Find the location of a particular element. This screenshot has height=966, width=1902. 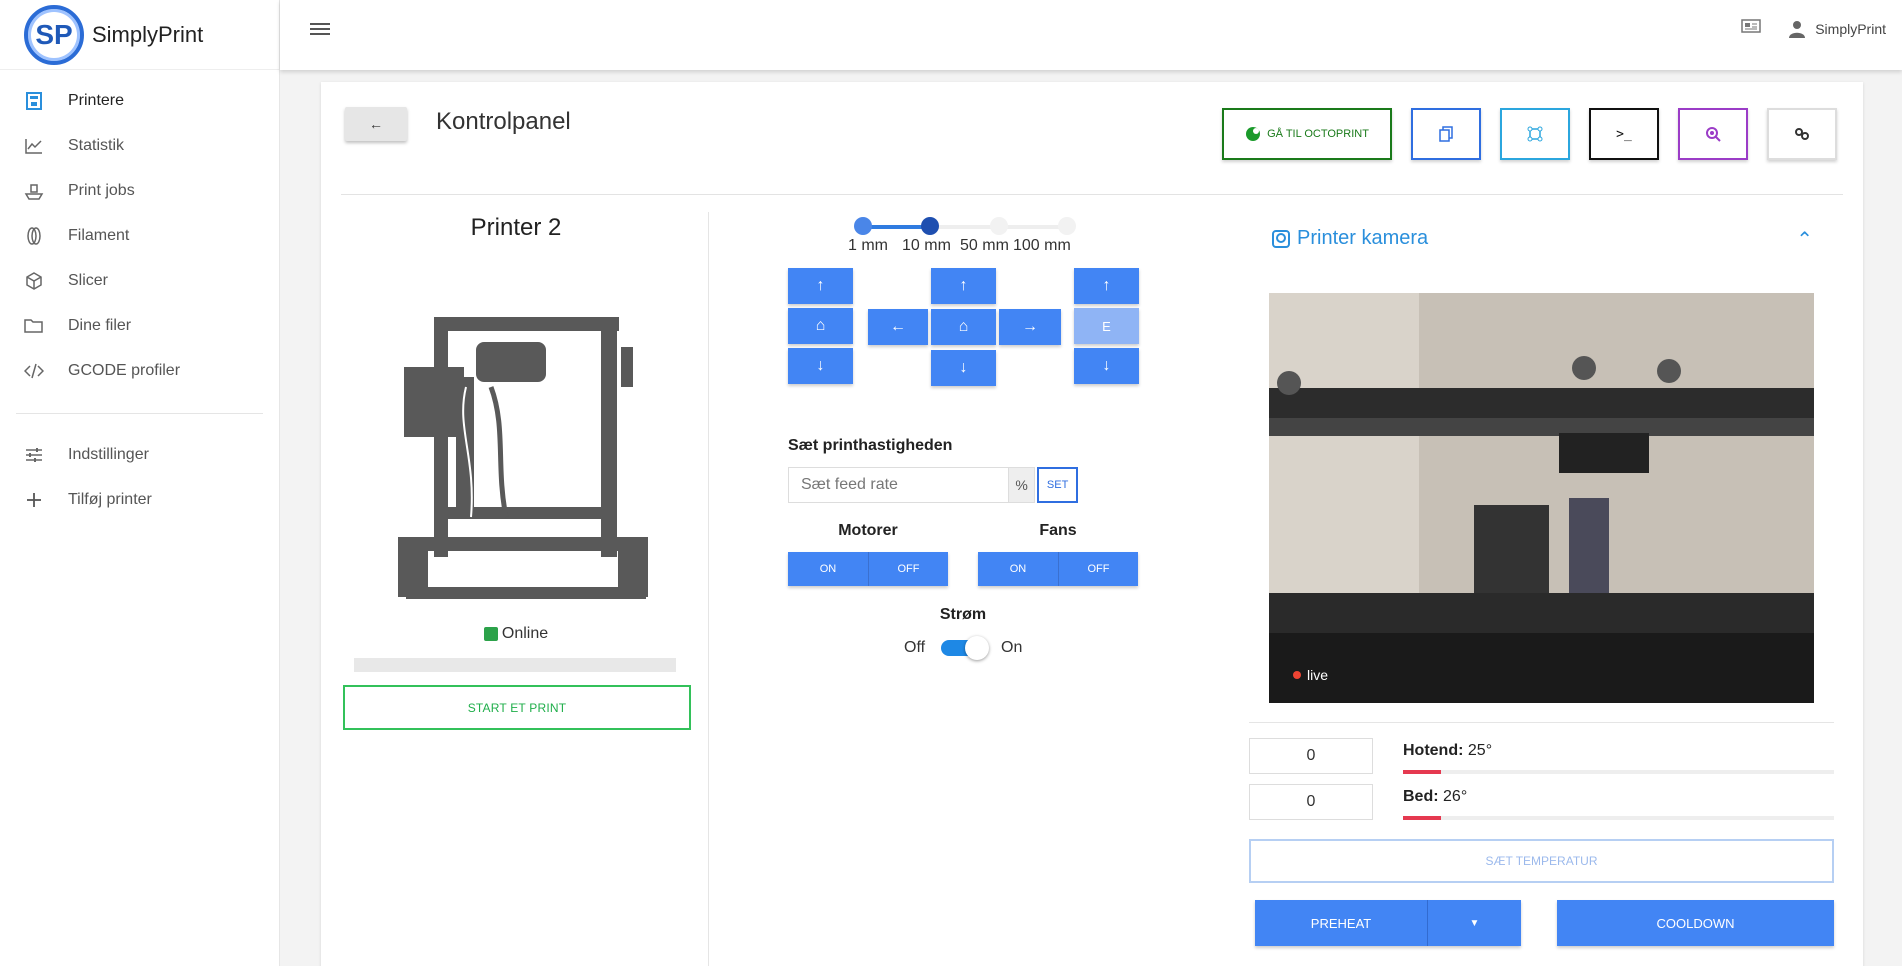

step-knob-50mm is located at coordinates (999, 226).